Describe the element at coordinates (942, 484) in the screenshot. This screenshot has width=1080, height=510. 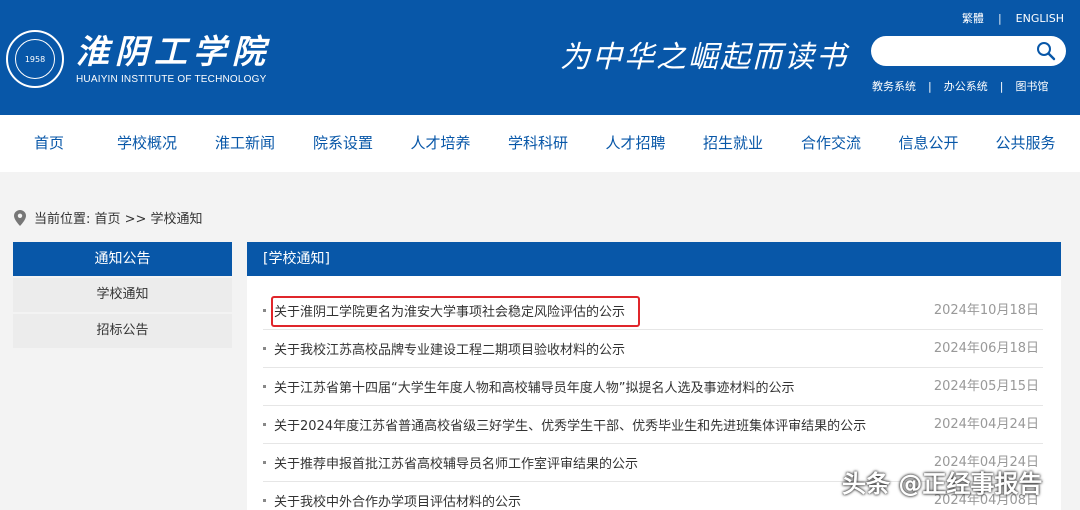
I see `watermark: 头条 @正经事报告` at that location.